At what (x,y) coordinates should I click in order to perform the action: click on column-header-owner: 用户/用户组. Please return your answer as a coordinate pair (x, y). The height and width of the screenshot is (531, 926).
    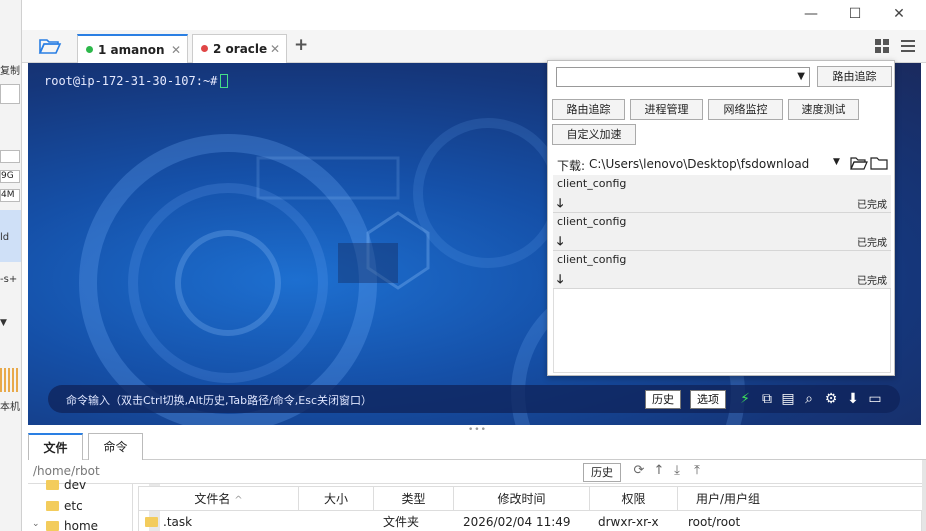
    Looking at the image, I should click on (800, 499).